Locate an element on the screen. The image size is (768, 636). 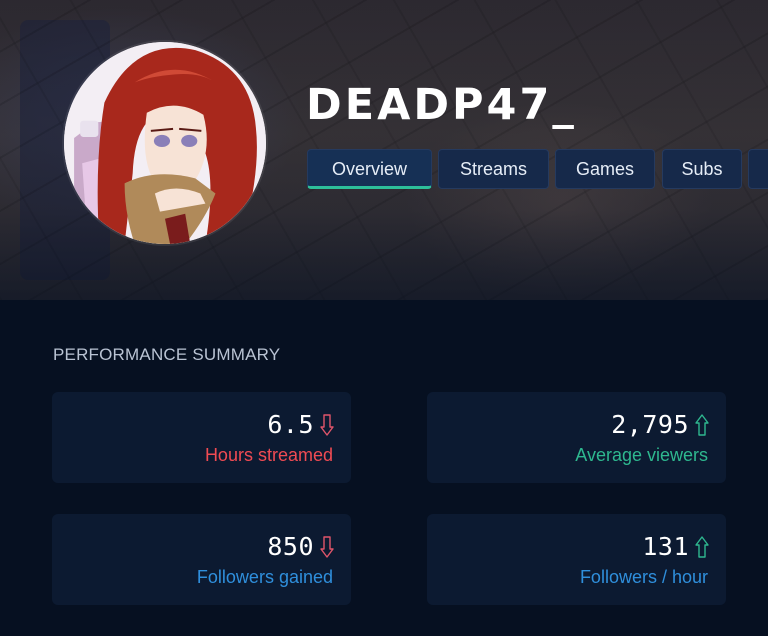
stat-value-row: 850 is located at coordinates (300, 547).